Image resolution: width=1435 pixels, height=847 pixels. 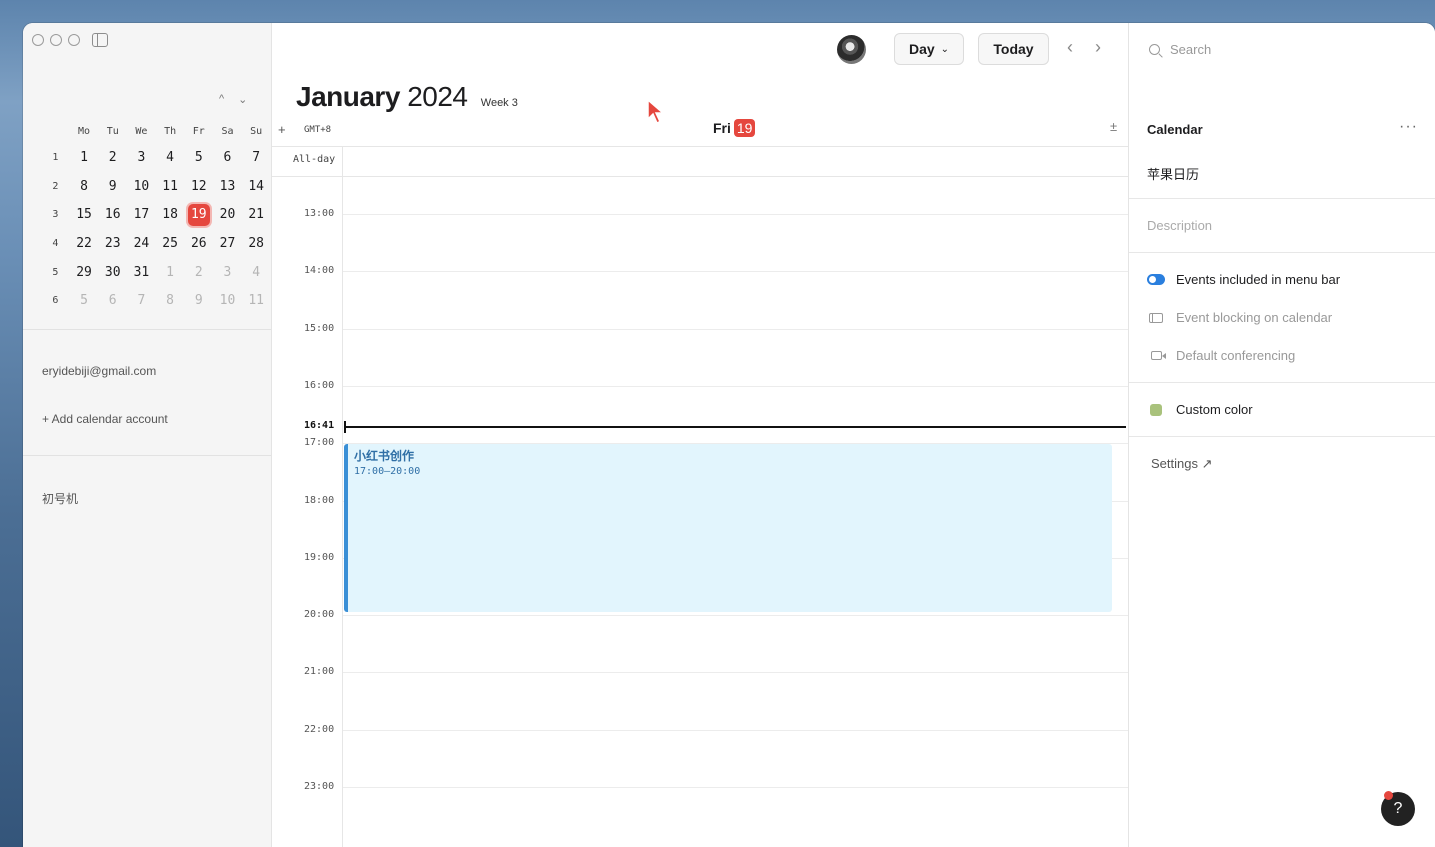 What do you see at coordinates (282, 129) in the screenshot?
I see `add-event-icon: +` at bounding box center [282, 129].